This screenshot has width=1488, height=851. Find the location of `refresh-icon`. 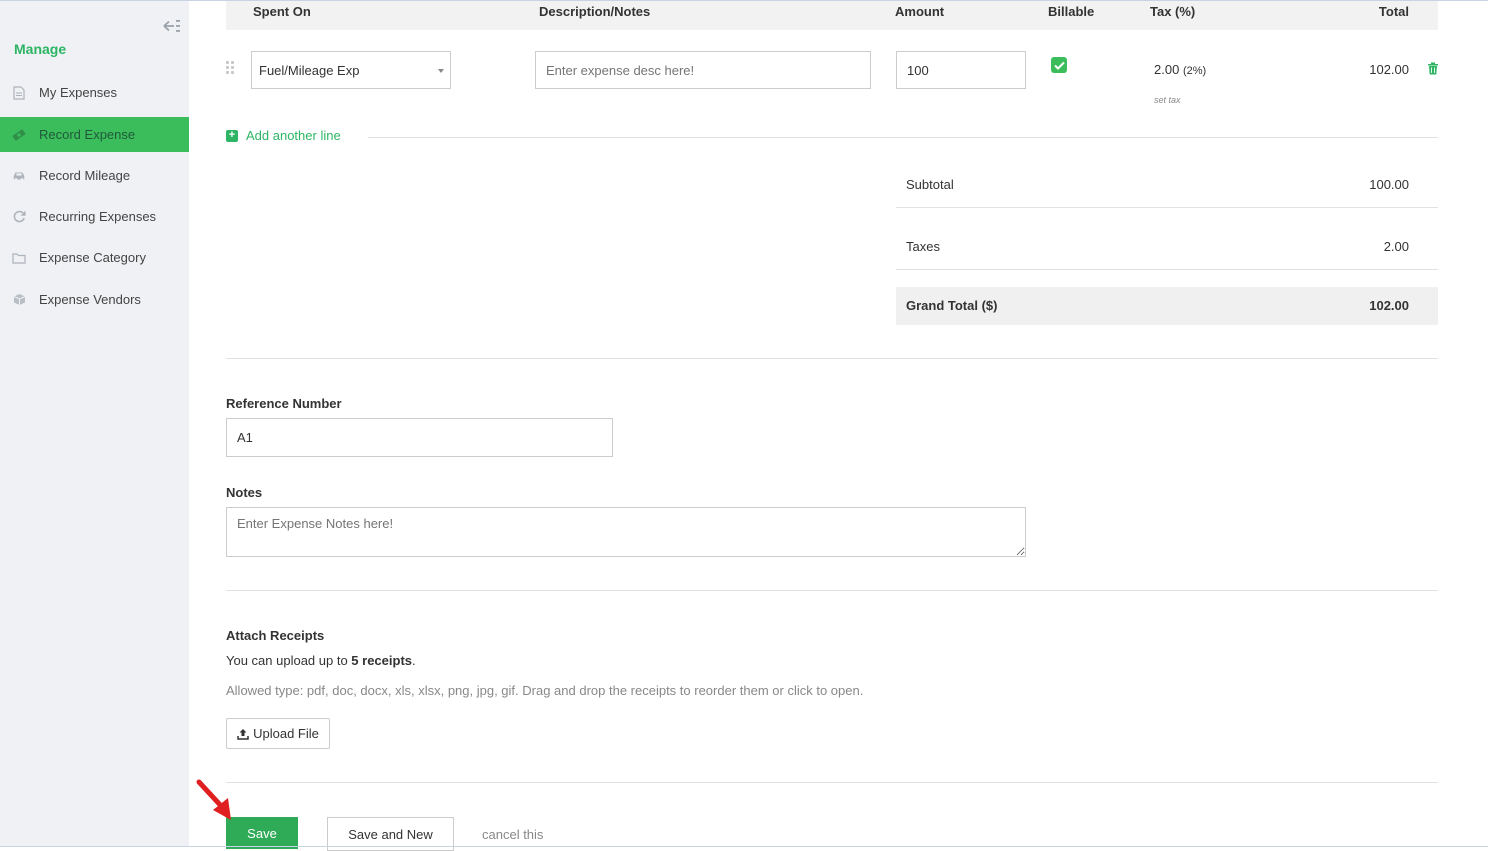

refresh-icon is located at coordinates (19, 217).